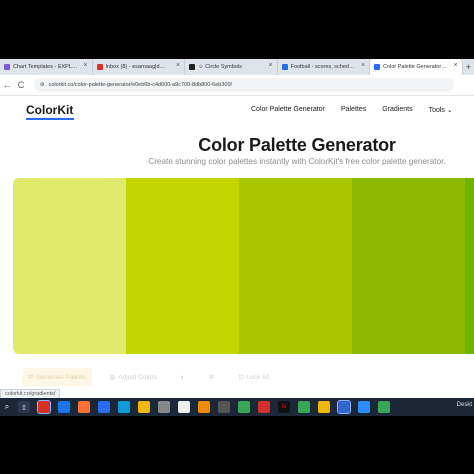  I want to click on tab-title: ☺ Circle Symbols, so click(220, 67).